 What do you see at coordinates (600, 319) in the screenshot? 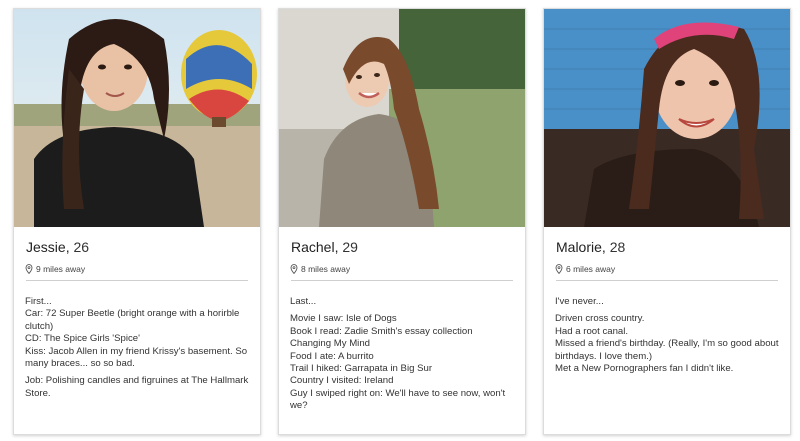
I see `bio-line: Driven cross country.` at bounding box center [600, 319].